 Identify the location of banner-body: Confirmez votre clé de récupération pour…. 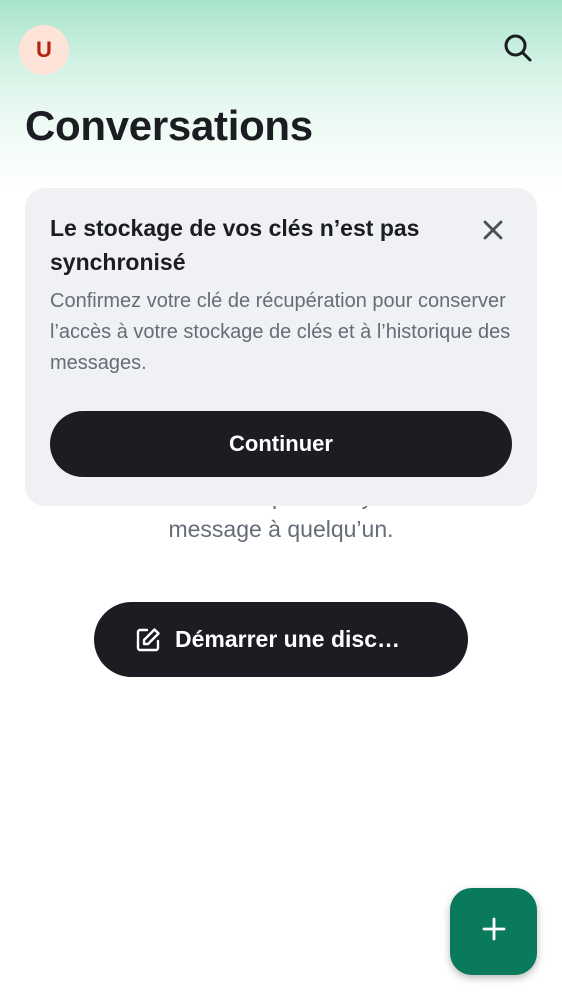
(280, 332).